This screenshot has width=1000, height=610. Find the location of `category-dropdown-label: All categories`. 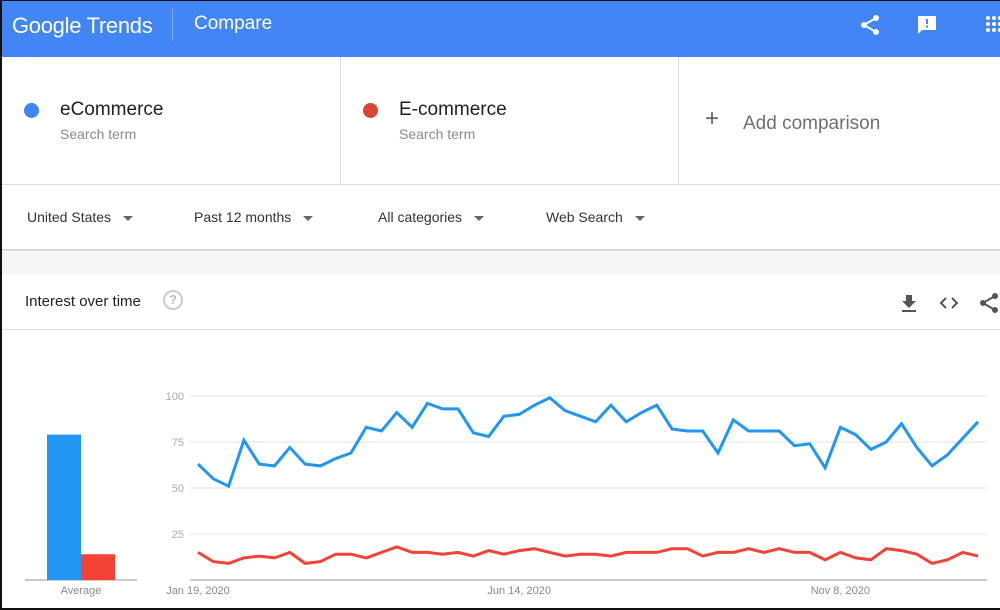

category-dropdown-label: All categories is located at coordinates (420, 217).